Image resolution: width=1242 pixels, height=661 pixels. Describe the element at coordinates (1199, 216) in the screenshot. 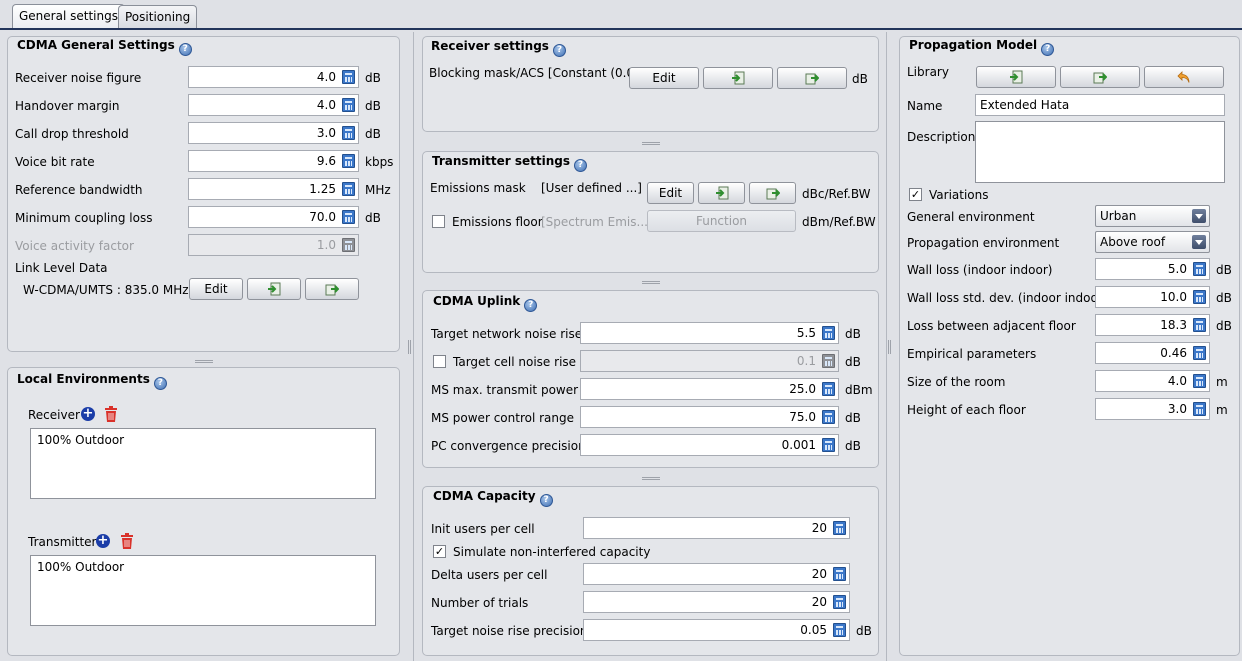

I see `chevron-down-icon` at that location.